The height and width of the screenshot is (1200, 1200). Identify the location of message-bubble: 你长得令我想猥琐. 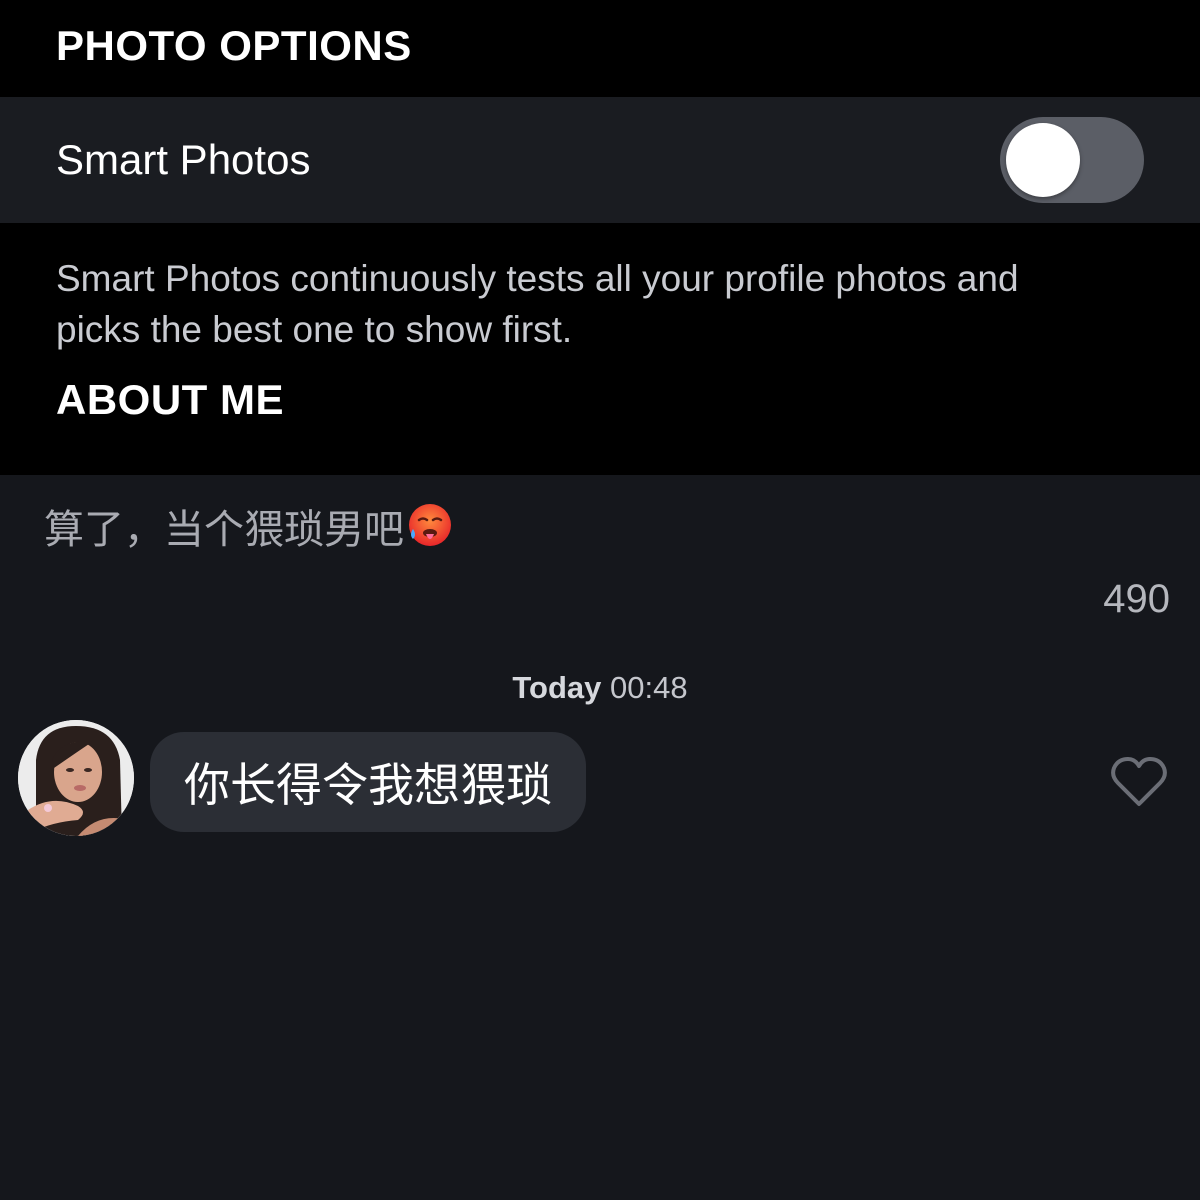
(368, 782).